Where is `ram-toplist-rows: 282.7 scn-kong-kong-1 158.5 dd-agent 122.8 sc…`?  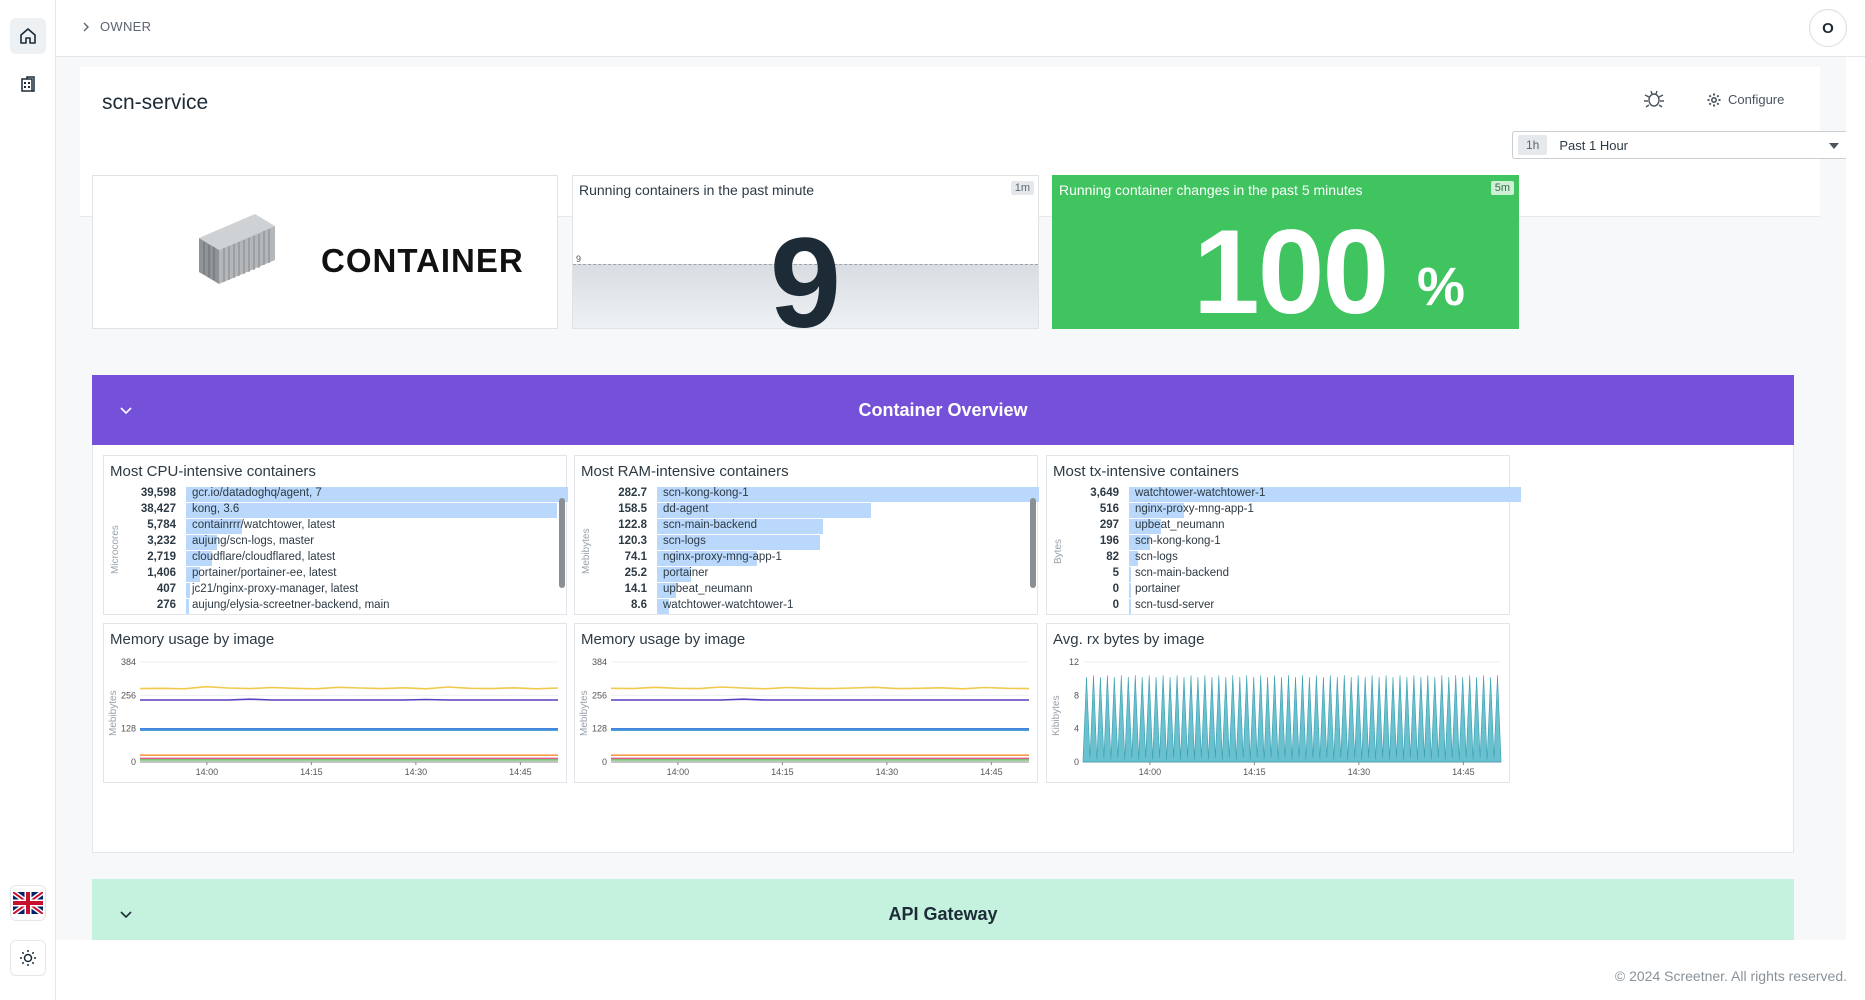
ram-toplist-rows: 282.7 scn-kong-kong-1 158.5 dd-agent 122.8 sc… is located at coordinates (809, 550).